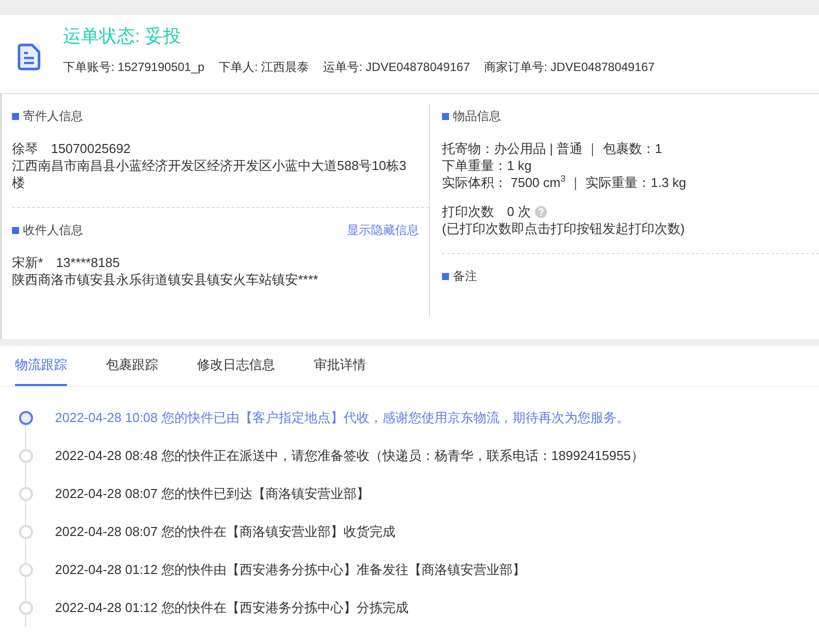 The height and width of the screenshot is (639, 819). Describe the element at coordinates (66, 262) in the screenshot. I see `receiver-contact: 宋新* 13****8185` at that location.